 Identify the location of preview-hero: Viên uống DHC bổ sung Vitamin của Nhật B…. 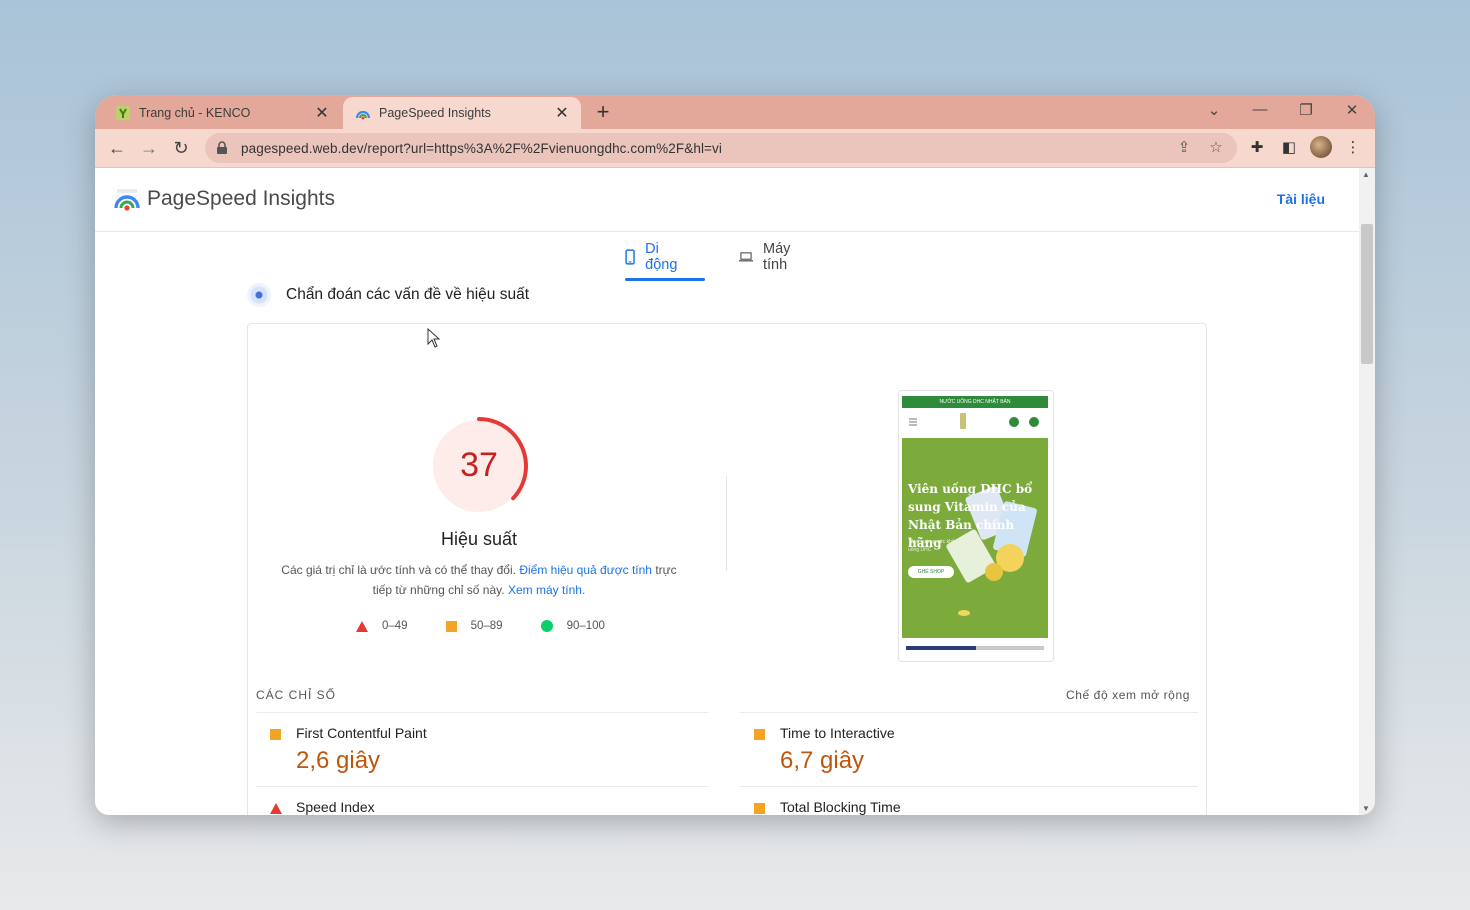
(975, 538).